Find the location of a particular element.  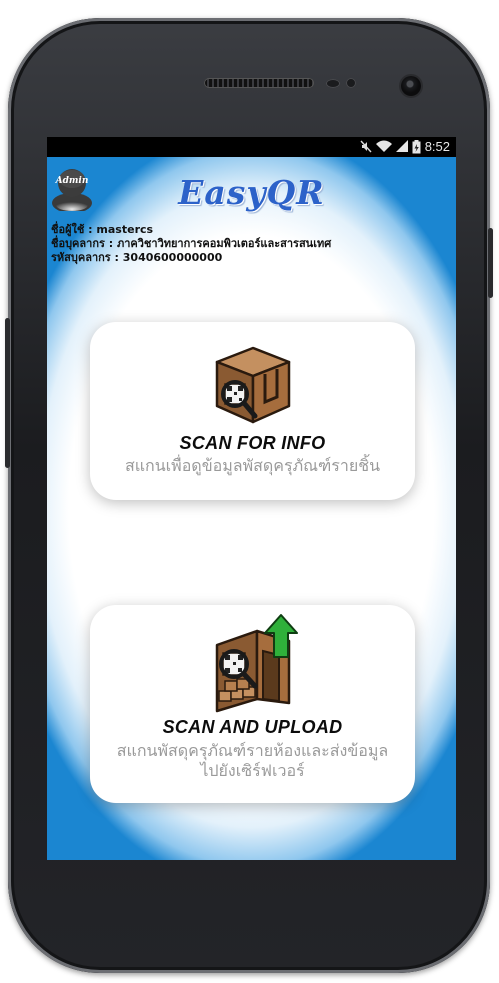

signal-icon is located at coordinates (401, 146).